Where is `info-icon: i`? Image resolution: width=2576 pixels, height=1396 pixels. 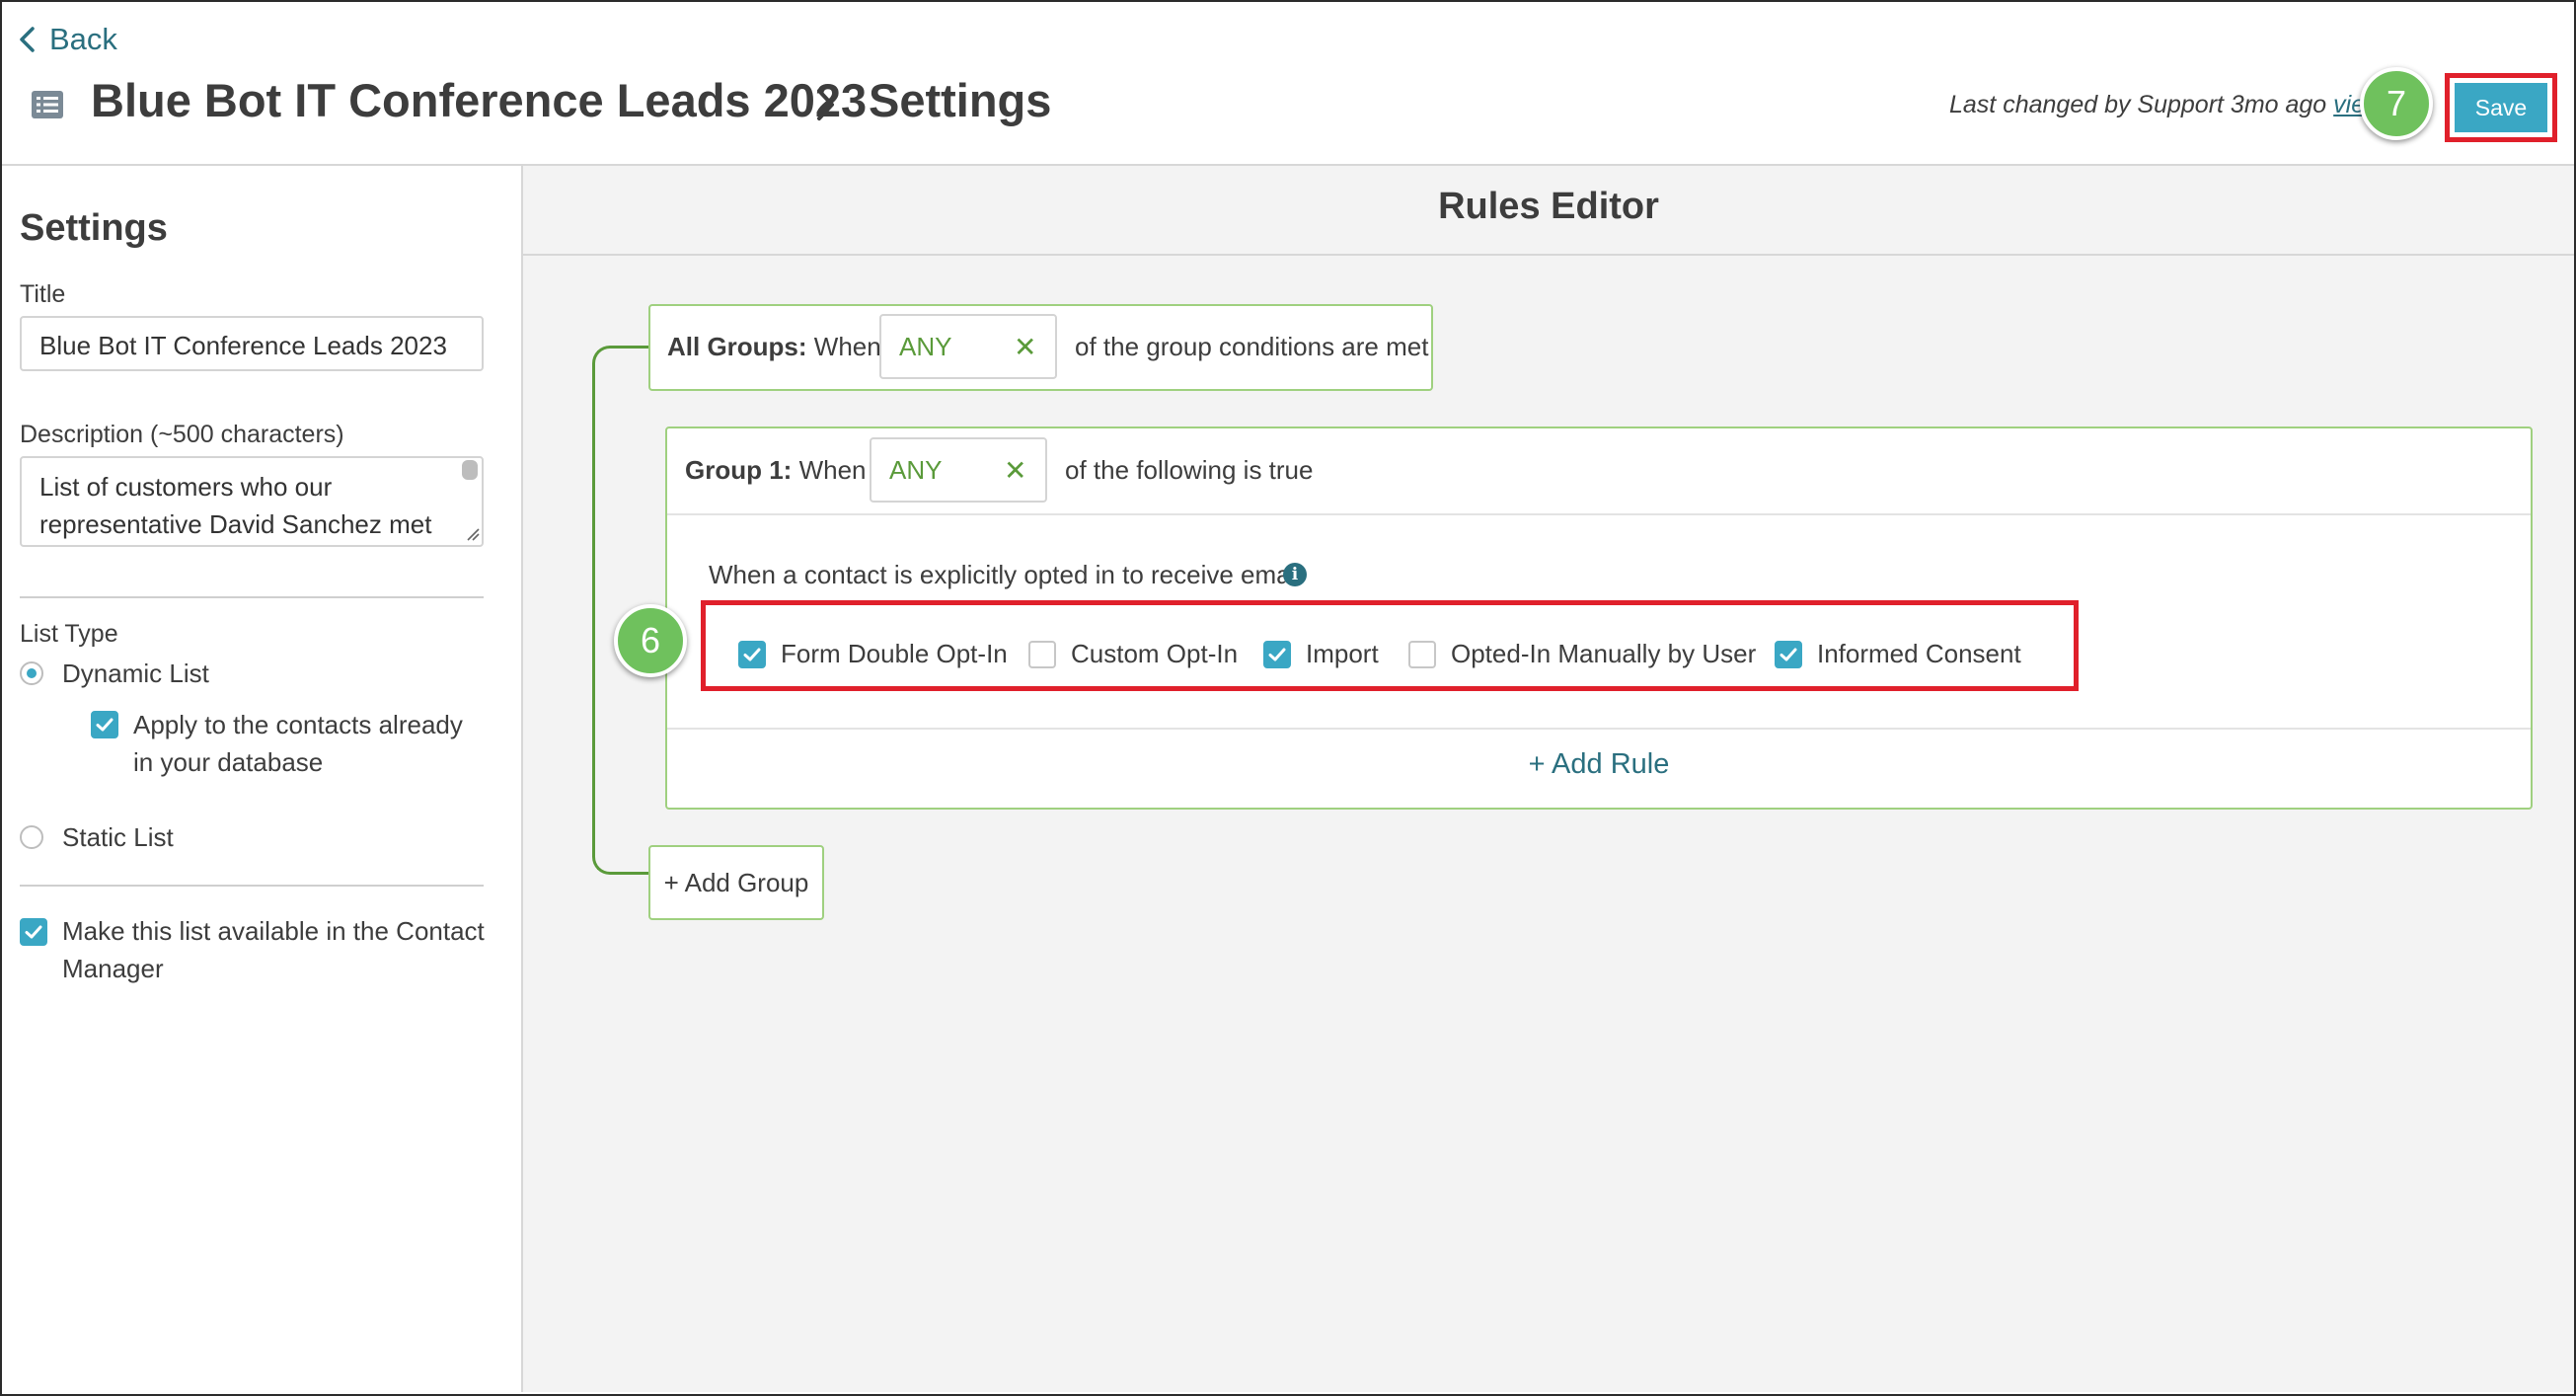
info-icon: i is located at coordinates (1295, 575).